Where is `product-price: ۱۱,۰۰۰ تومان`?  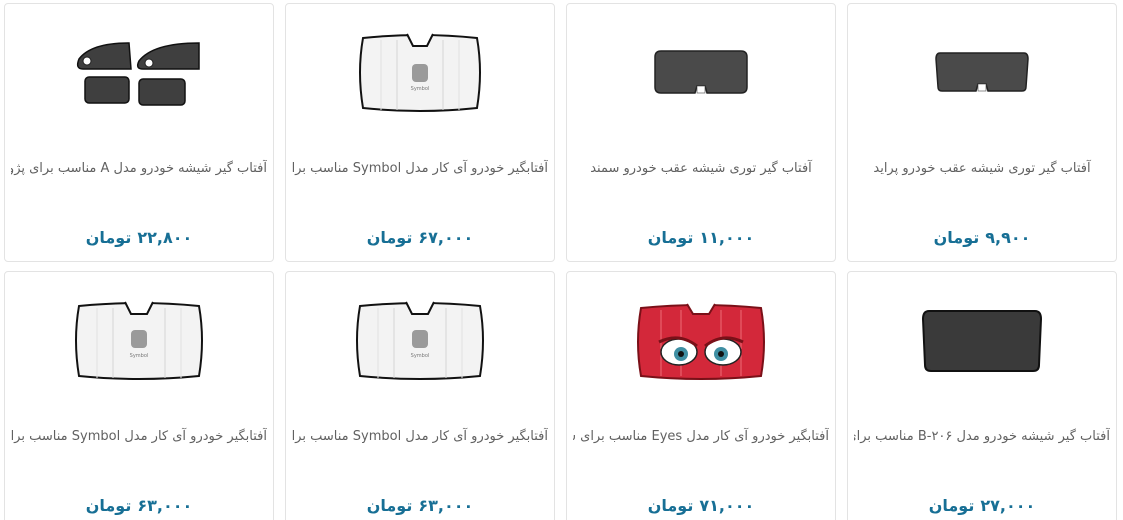 product-price: ۱۱,۰۰۰ تومان is located at coordinates (701, 237).